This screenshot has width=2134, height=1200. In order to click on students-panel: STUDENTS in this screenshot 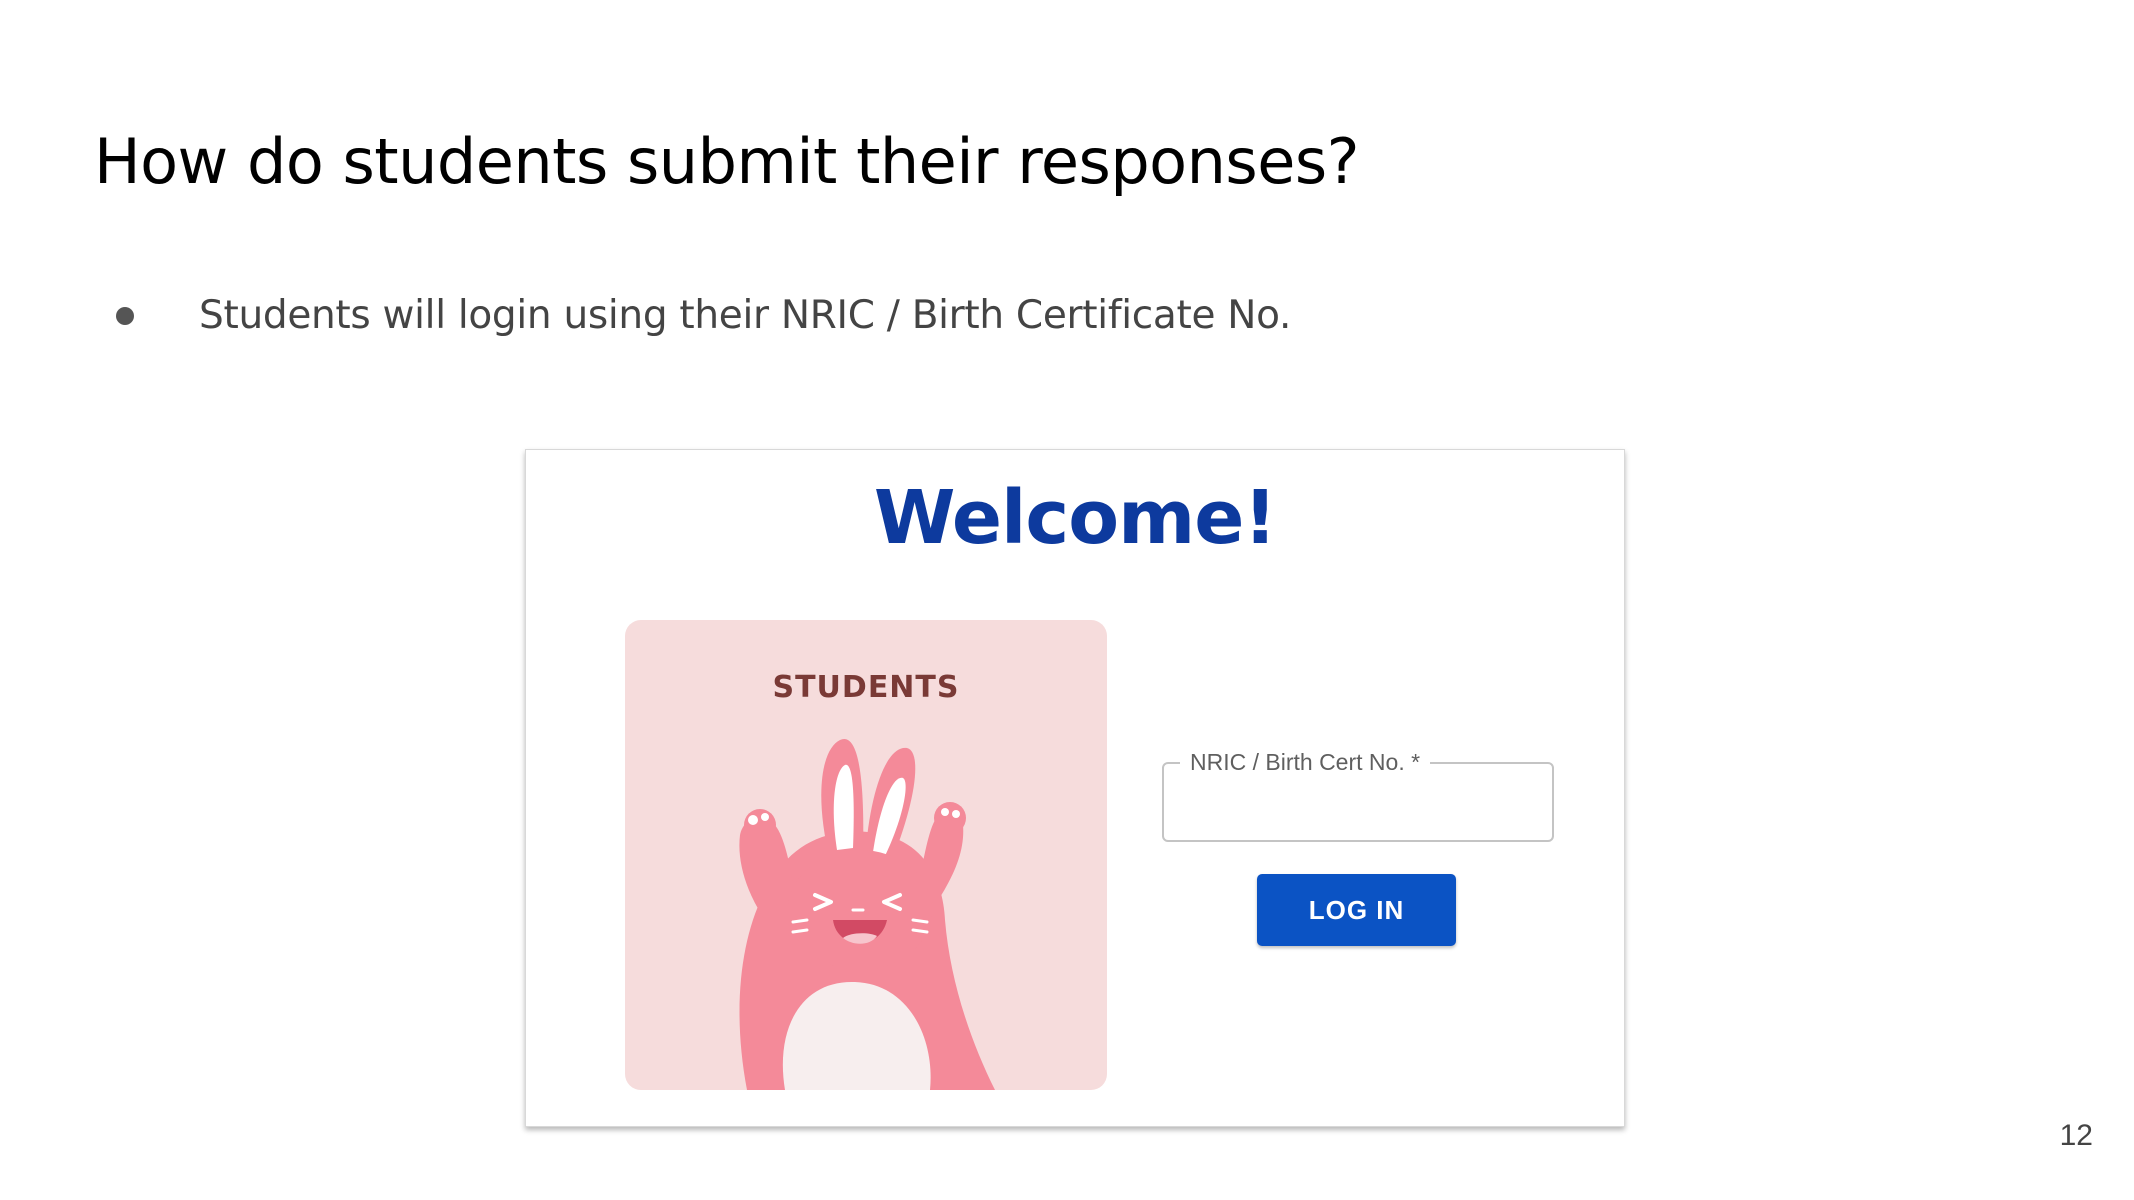, I will do `click(866, 855)`.